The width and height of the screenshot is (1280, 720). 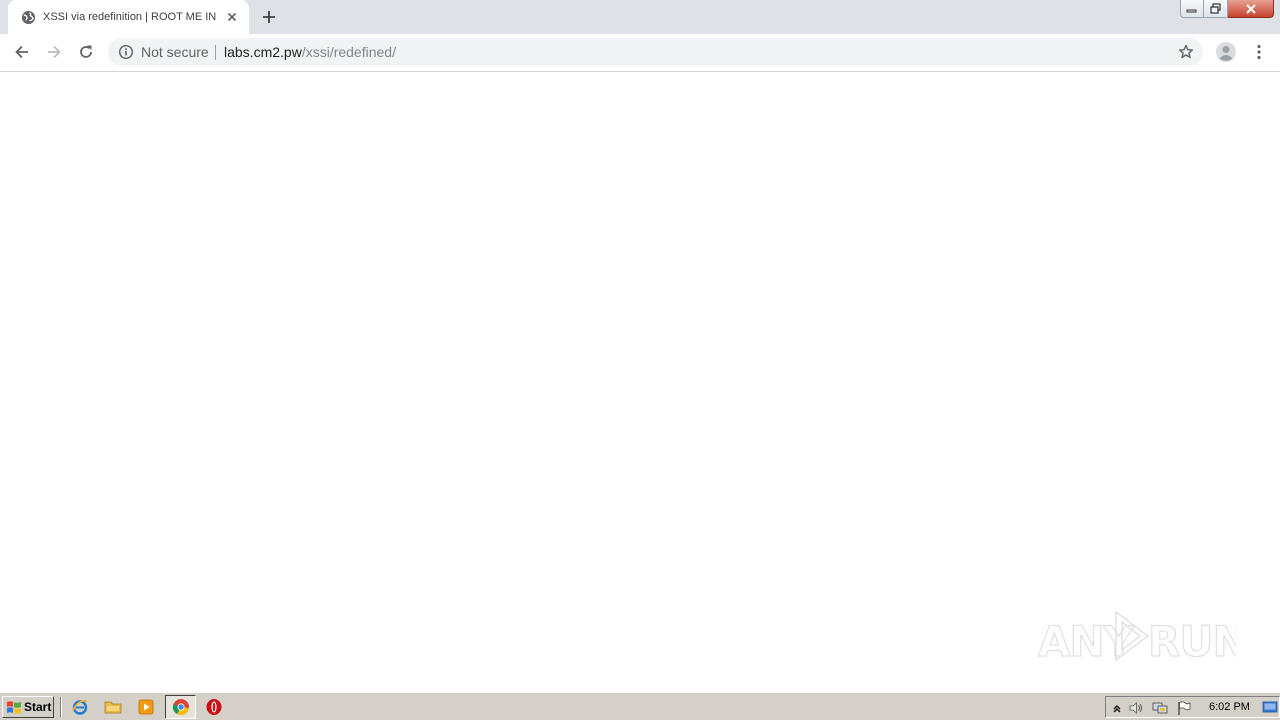 I want to click on media-player-icon, so click(x=146, y=707).